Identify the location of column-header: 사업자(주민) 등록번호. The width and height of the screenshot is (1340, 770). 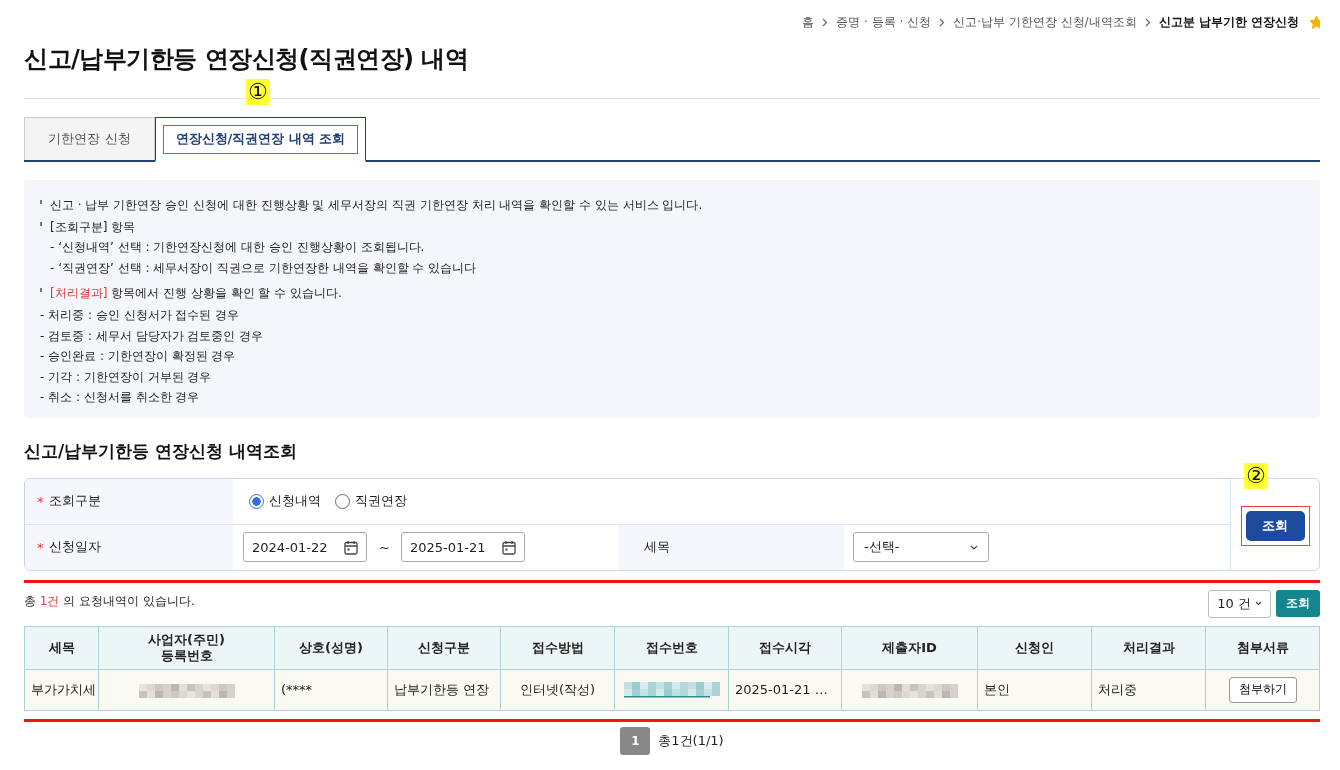
(186, 648).